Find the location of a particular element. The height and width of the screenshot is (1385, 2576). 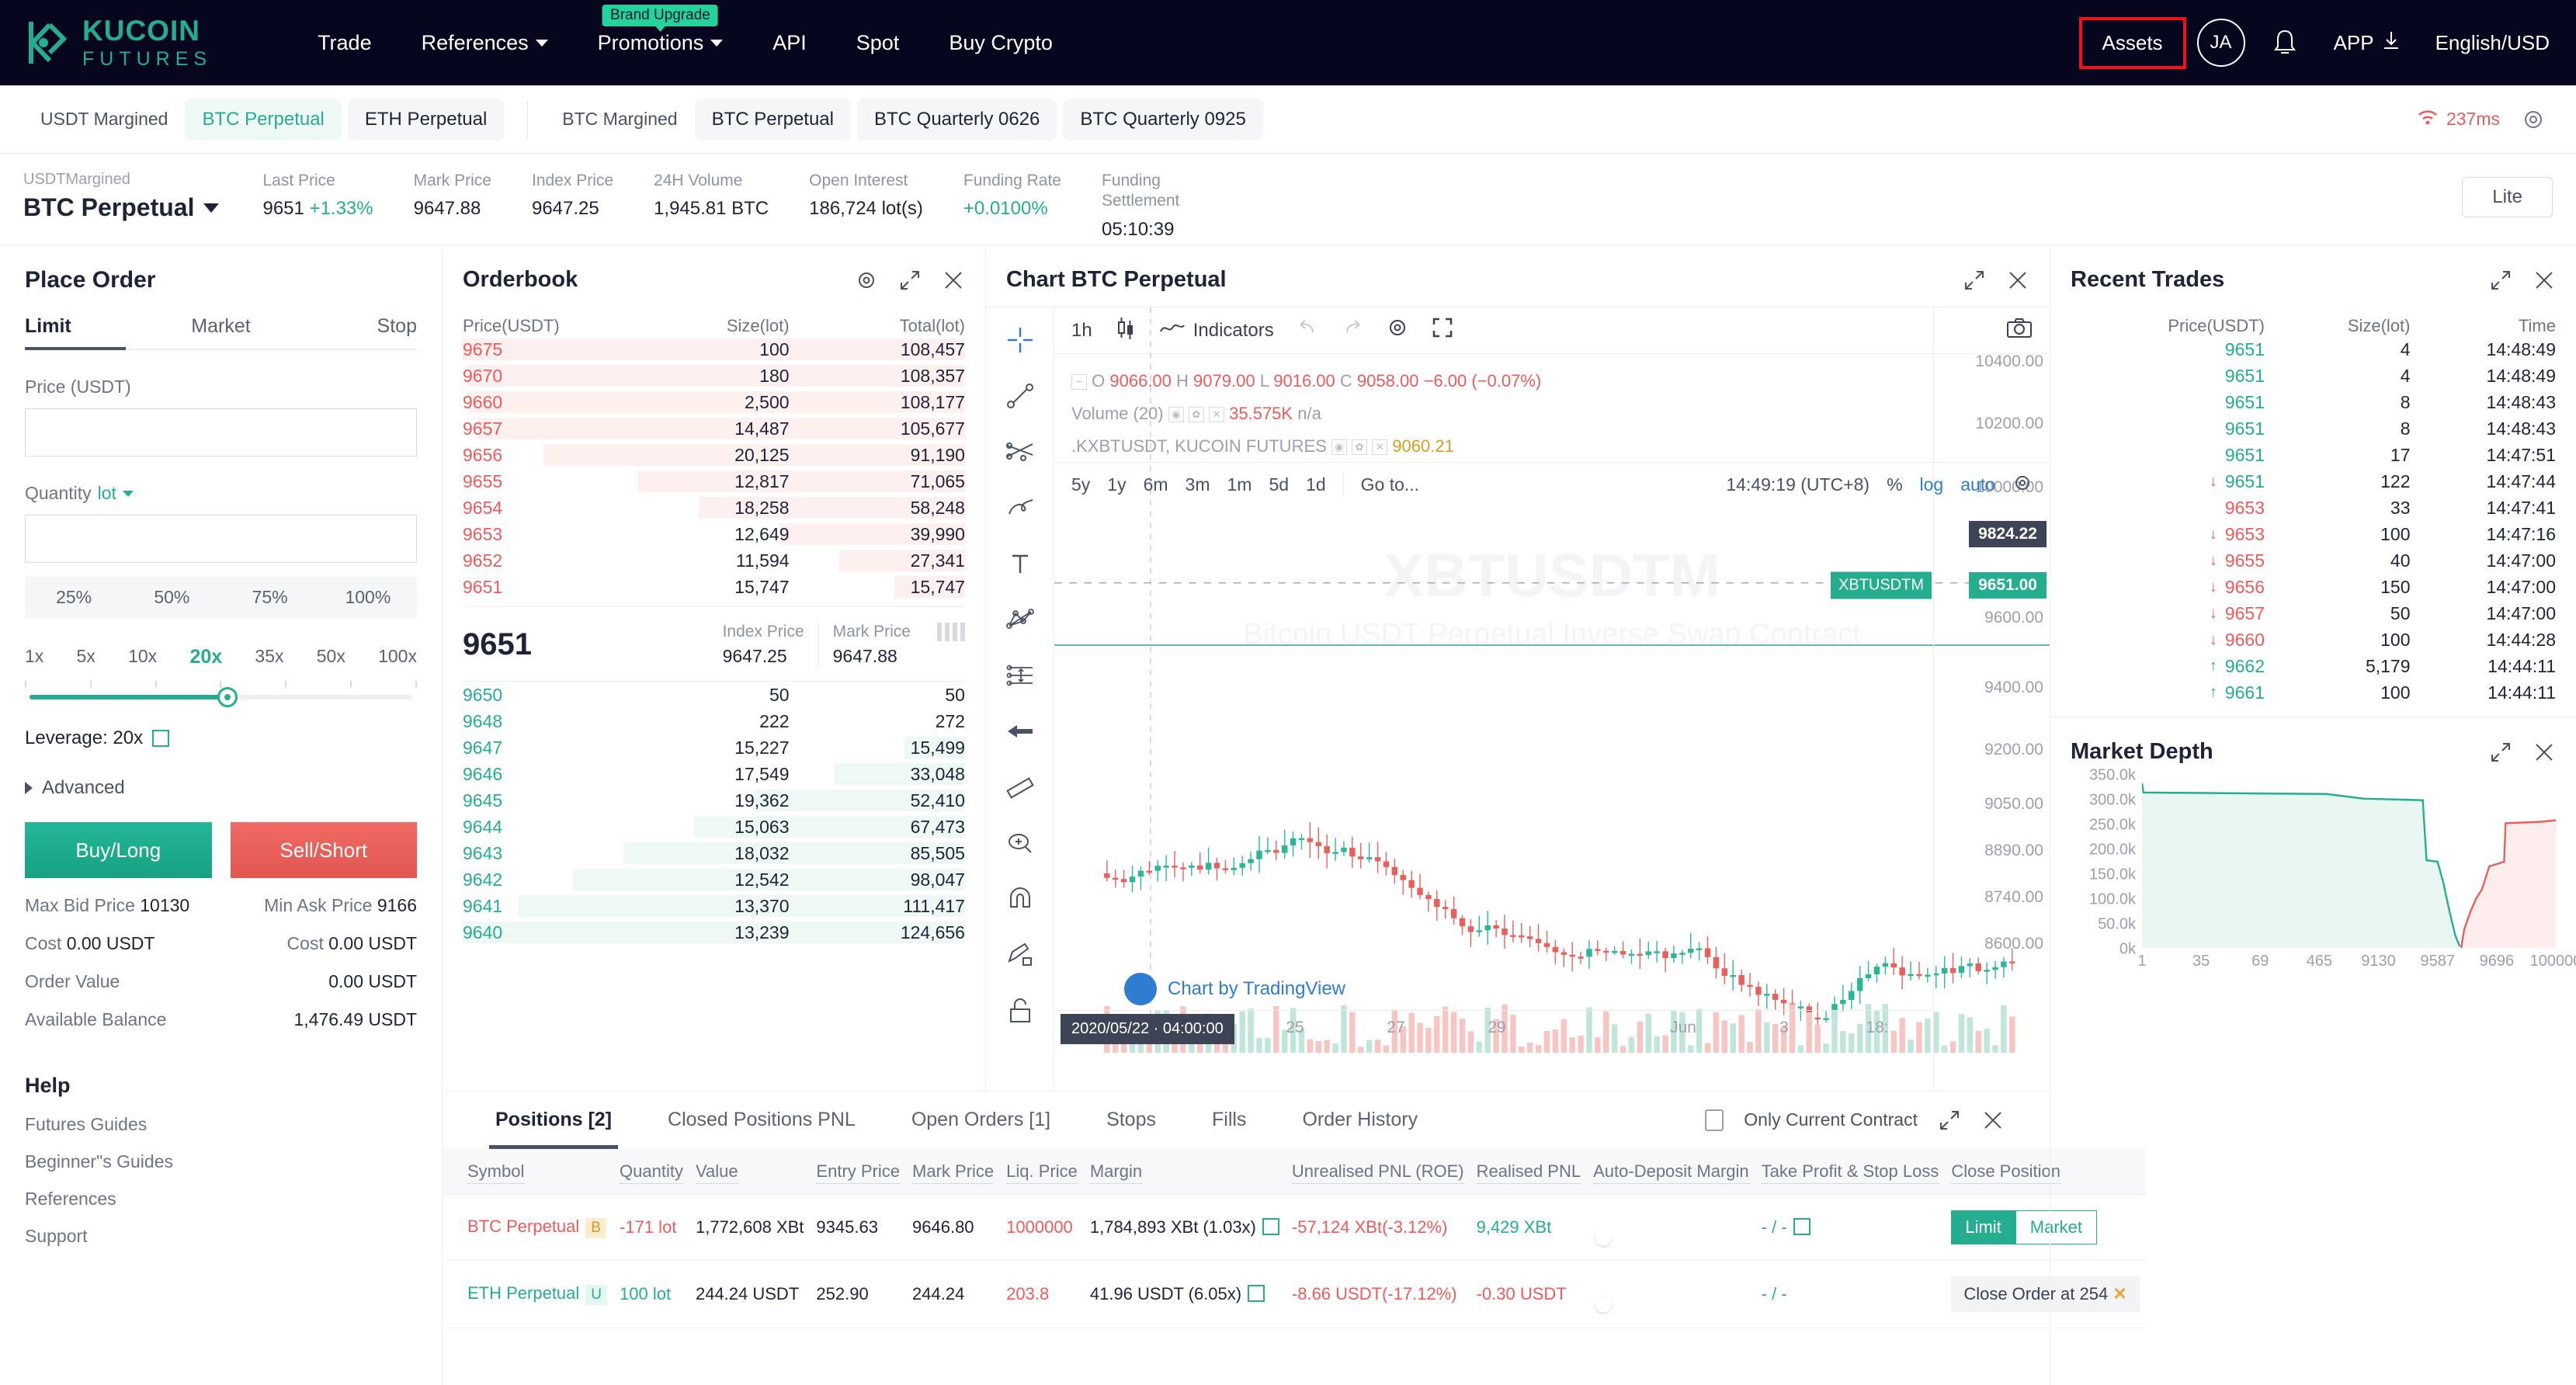

position-symbol: BTC Perpetual B is located at coordinates (528, 1228).